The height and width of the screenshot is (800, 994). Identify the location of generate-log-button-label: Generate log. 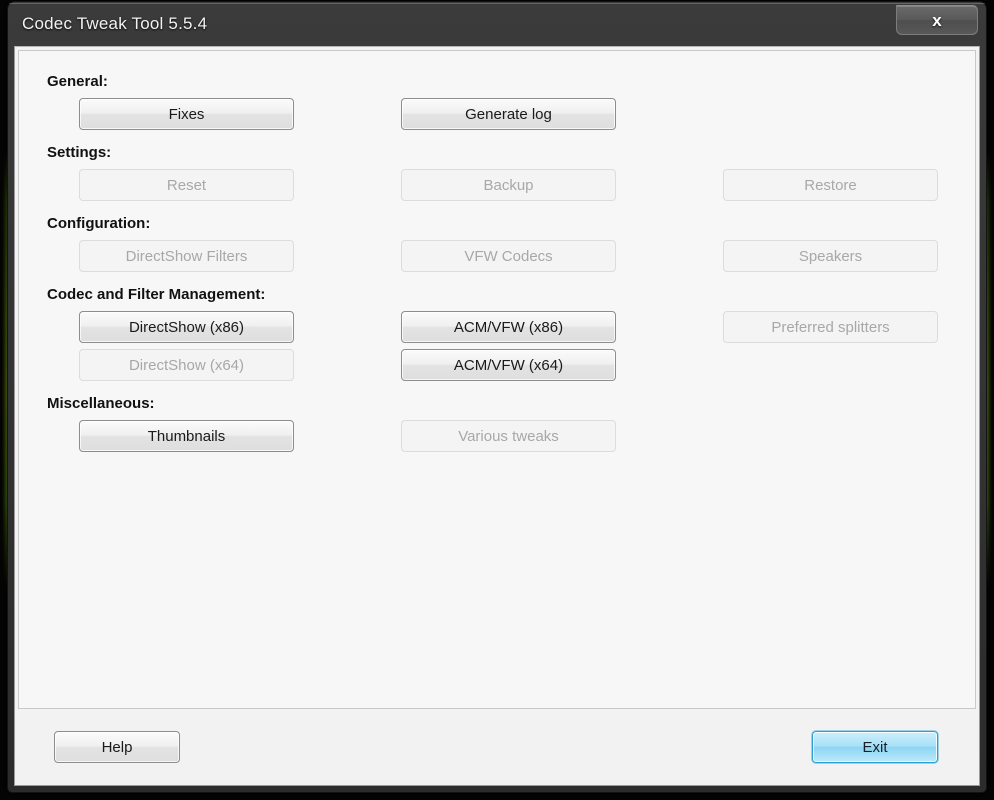
(508, 114).